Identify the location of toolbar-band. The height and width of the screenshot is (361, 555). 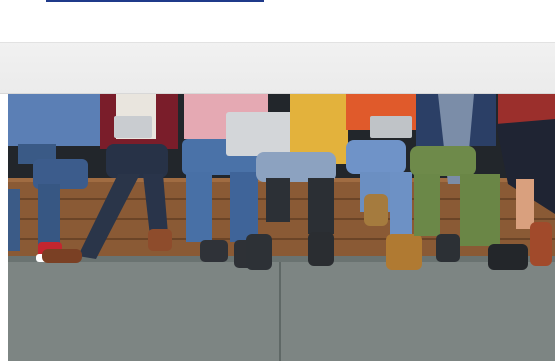
(277, 68).